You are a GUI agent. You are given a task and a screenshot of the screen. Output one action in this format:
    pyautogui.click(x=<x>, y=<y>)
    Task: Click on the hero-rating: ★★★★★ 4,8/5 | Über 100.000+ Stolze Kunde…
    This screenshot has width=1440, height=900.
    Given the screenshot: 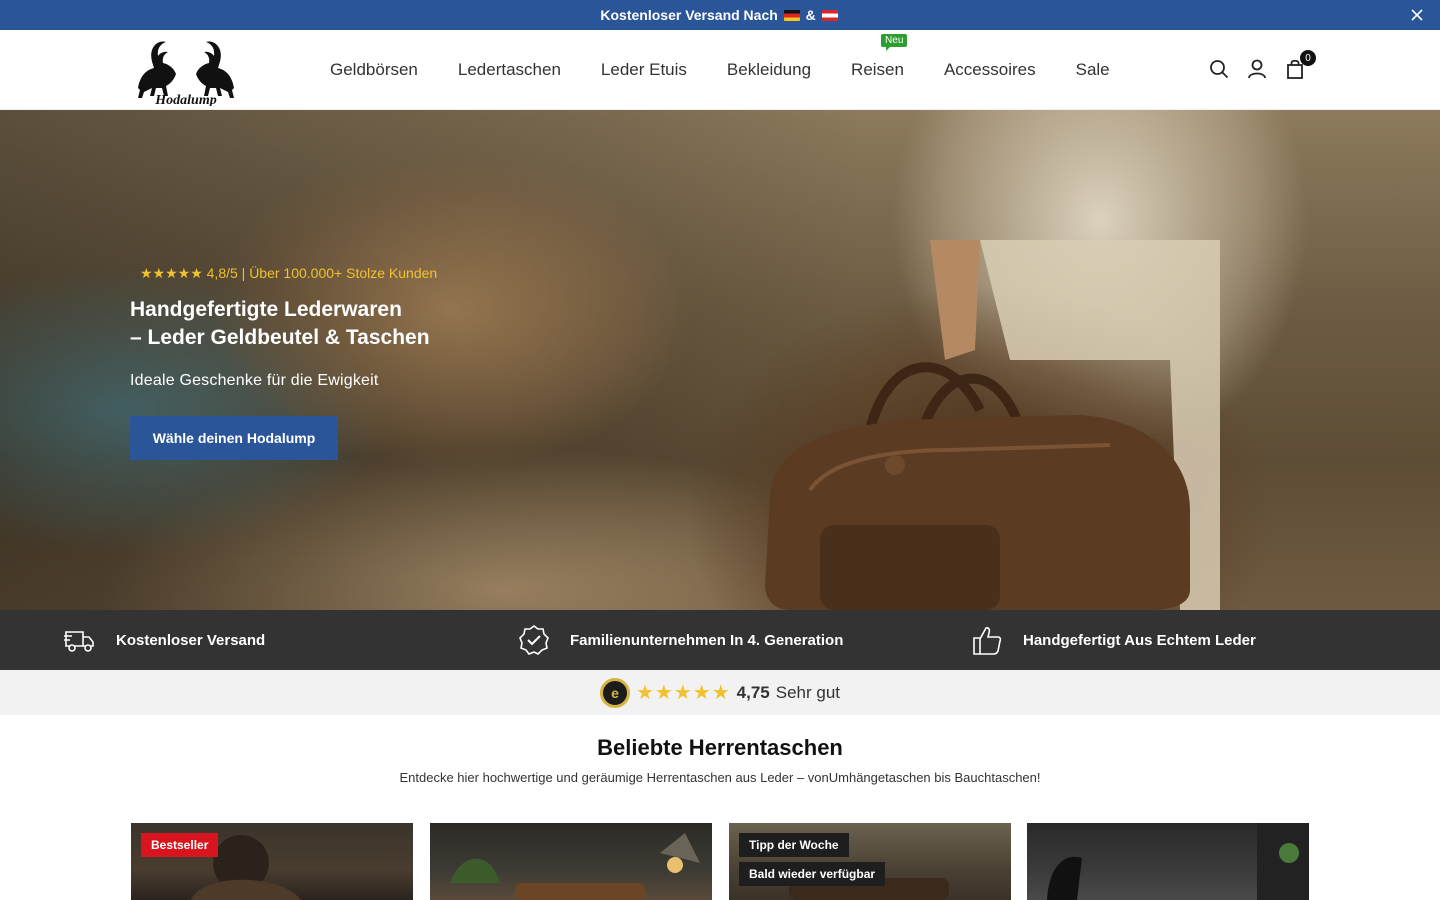 What is the action you would take?
    pyautogui.click(x=289, y=273)
    